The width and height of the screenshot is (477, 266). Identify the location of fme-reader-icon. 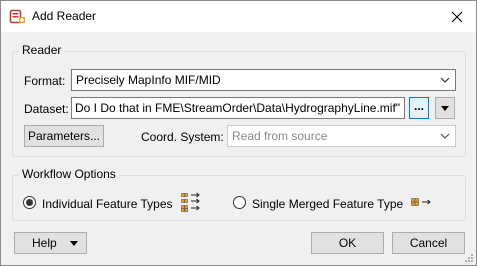
(17, 16).